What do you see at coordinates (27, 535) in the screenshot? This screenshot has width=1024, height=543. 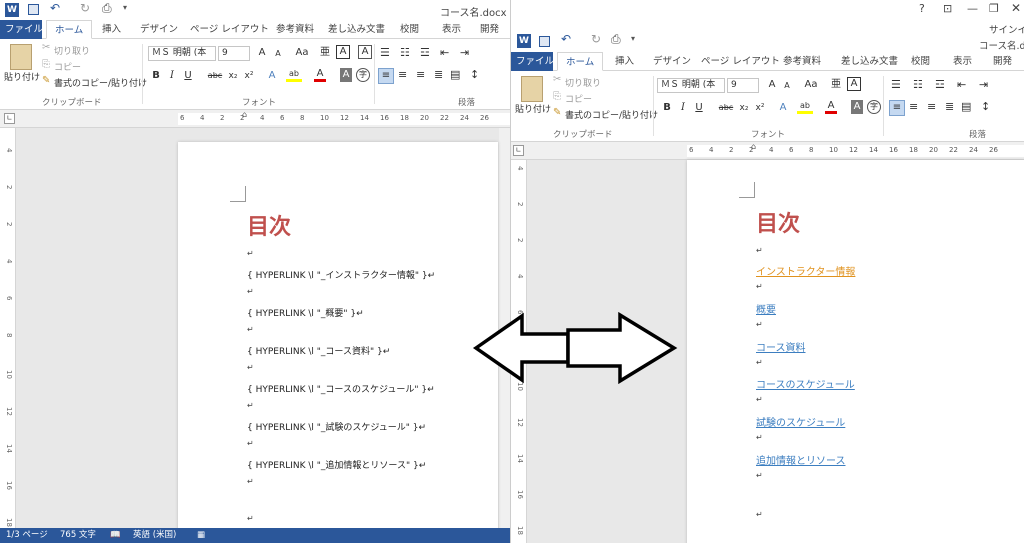 I see `page-count: 1/3 ページ` at bounding box center [27, 535].